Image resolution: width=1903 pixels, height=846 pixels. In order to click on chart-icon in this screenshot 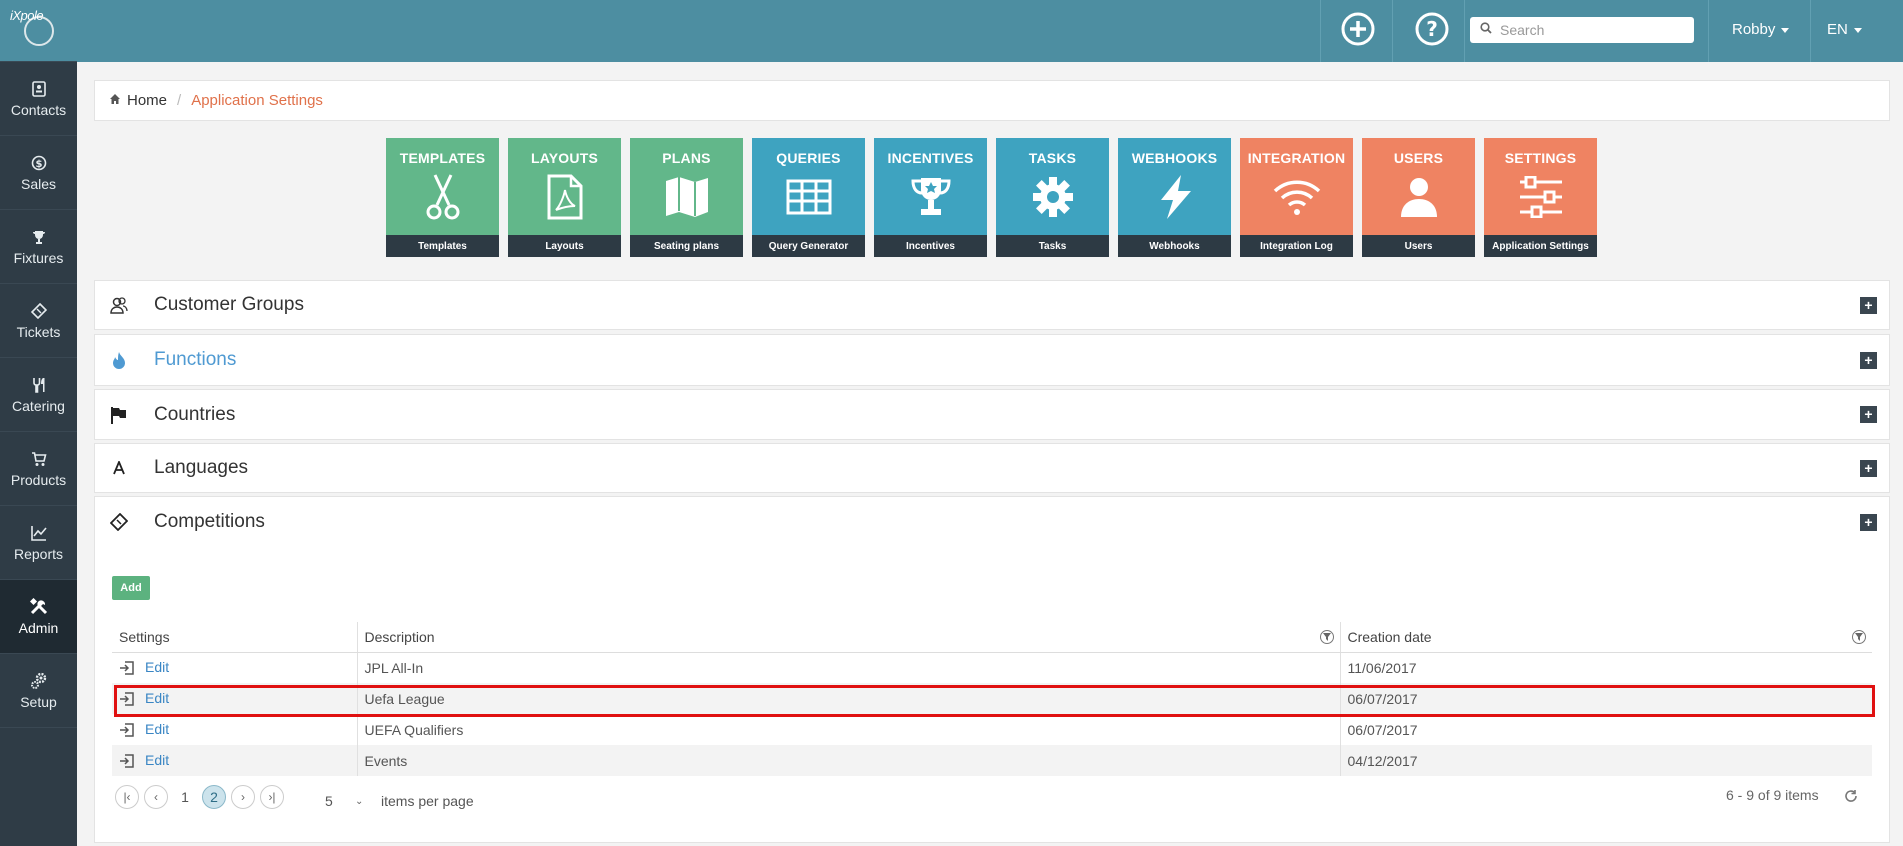, I will do `click(39, 533)`.